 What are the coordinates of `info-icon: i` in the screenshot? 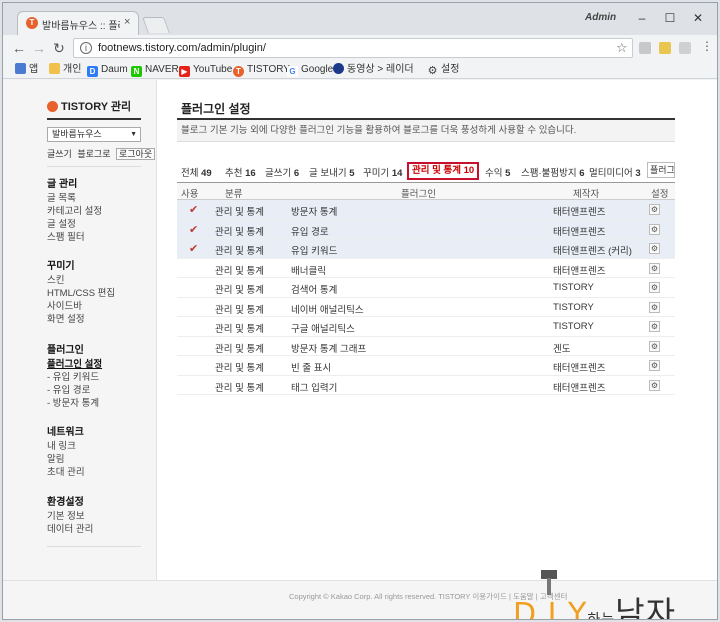 It's located at (86, 48).